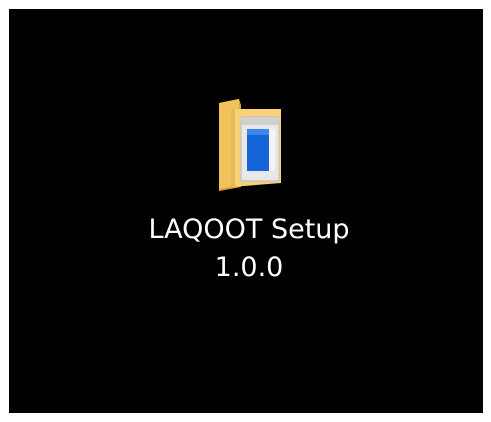  I want to click on icon-label-line2: 1.0.0, so click(249, 267).